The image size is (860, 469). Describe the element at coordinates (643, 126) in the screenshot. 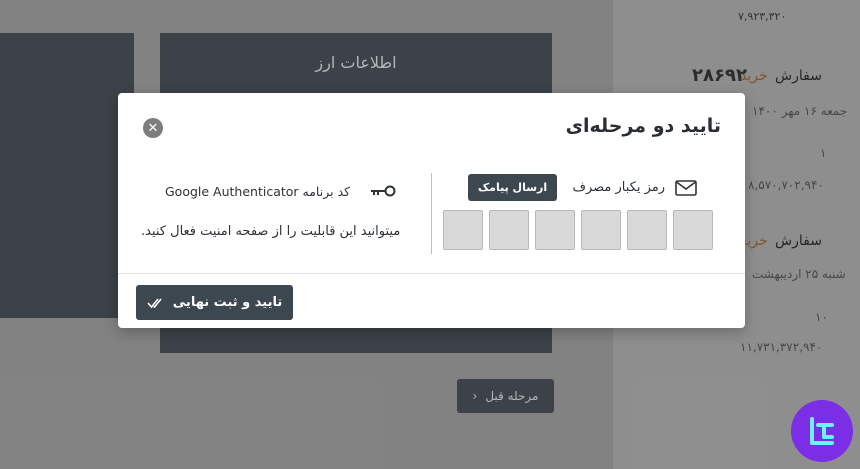

I see `modal-title: تایید دو مرحله‌ای` at that location.